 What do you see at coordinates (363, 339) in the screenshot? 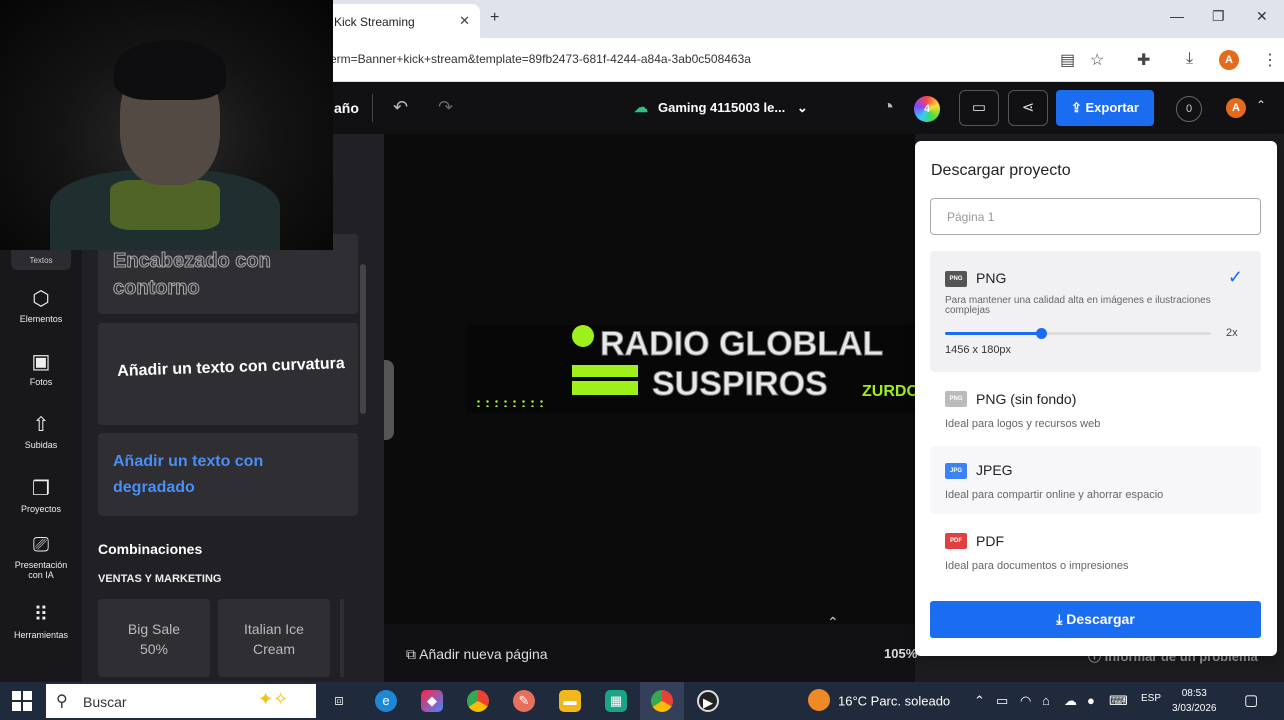
I see `panel-scrollbar` at bounding box center [363, 339].